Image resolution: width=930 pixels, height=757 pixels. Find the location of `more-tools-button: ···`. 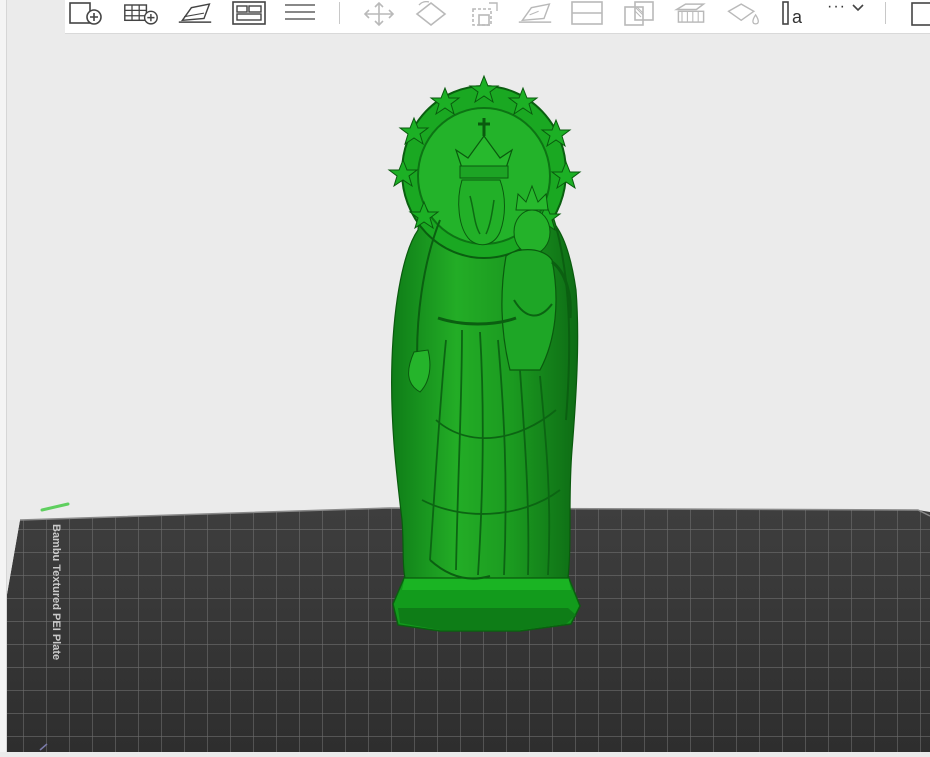

more-tools-button: ··· is located at coordinates (836, 8).